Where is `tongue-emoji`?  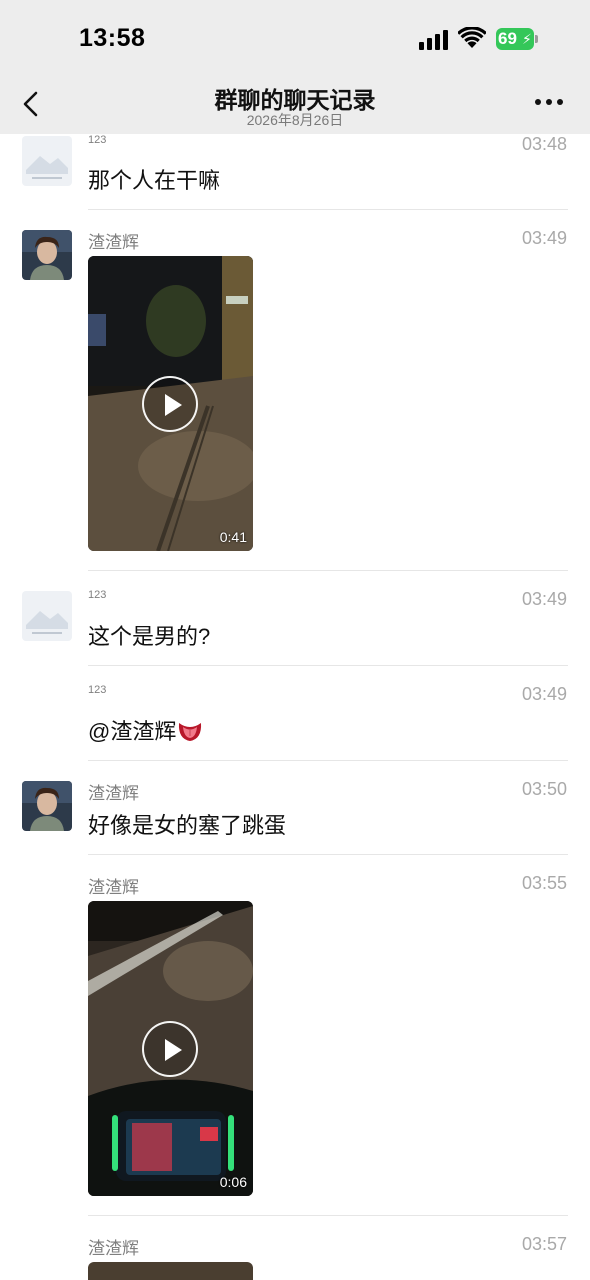
tongue-emoji is located at coordinates (190, 732).